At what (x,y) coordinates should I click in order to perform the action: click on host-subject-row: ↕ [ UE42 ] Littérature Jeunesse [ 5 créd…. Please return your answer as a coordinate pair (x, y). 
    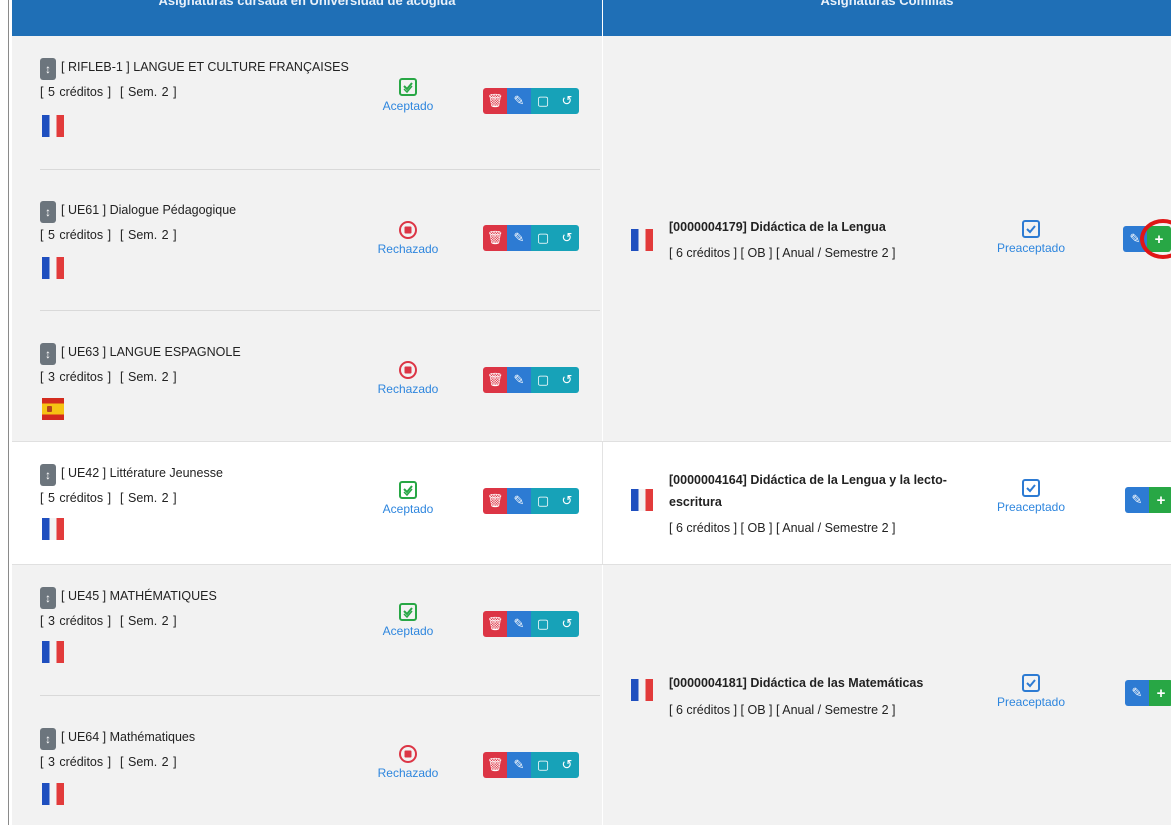
    Looking at the image, I should click on (307, 503).